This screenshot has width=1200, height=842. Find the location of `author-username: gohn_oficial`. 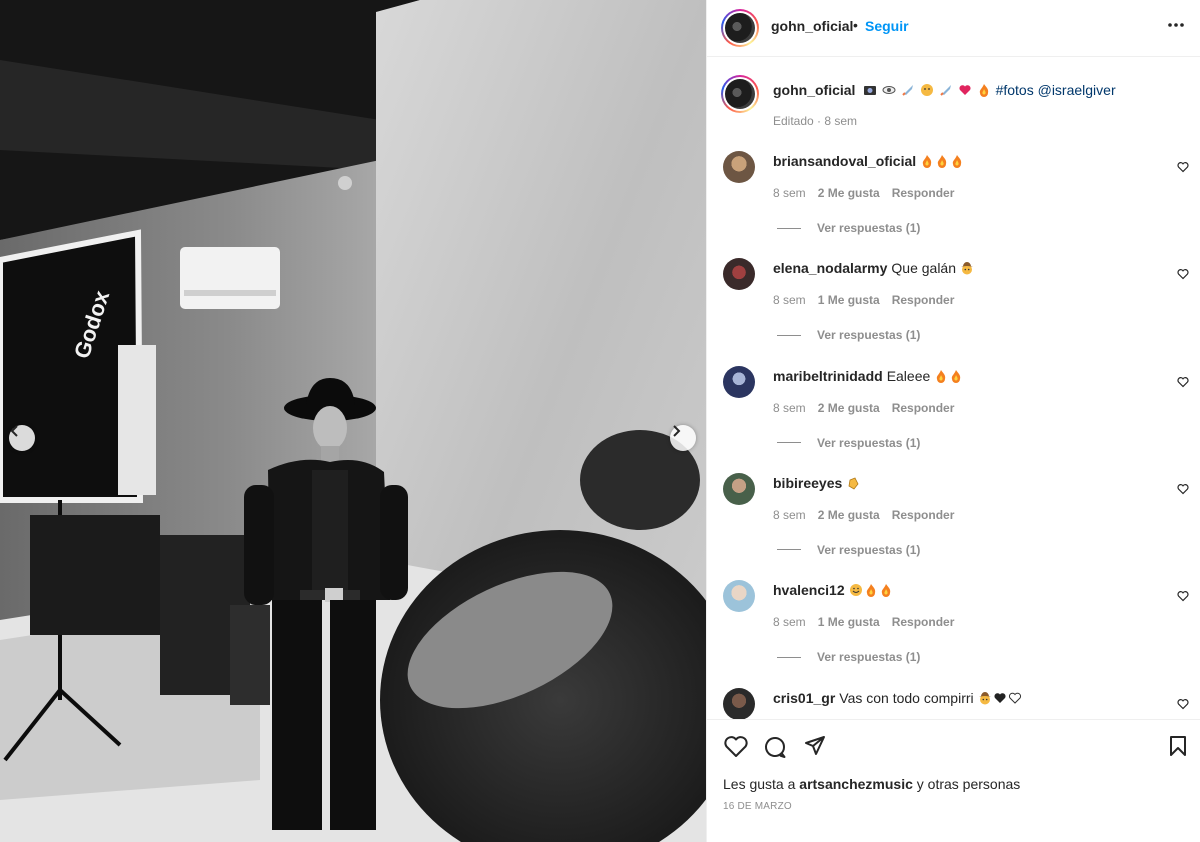

author-username: gohn_oficial is located at coordinates (812, 26).